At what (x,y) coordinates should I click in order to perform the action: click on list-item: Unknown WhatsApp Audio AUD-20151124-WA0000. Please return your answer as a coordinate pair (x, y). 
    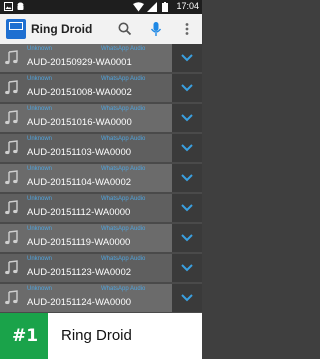
    Looking at the image, I should click on (101, 299).